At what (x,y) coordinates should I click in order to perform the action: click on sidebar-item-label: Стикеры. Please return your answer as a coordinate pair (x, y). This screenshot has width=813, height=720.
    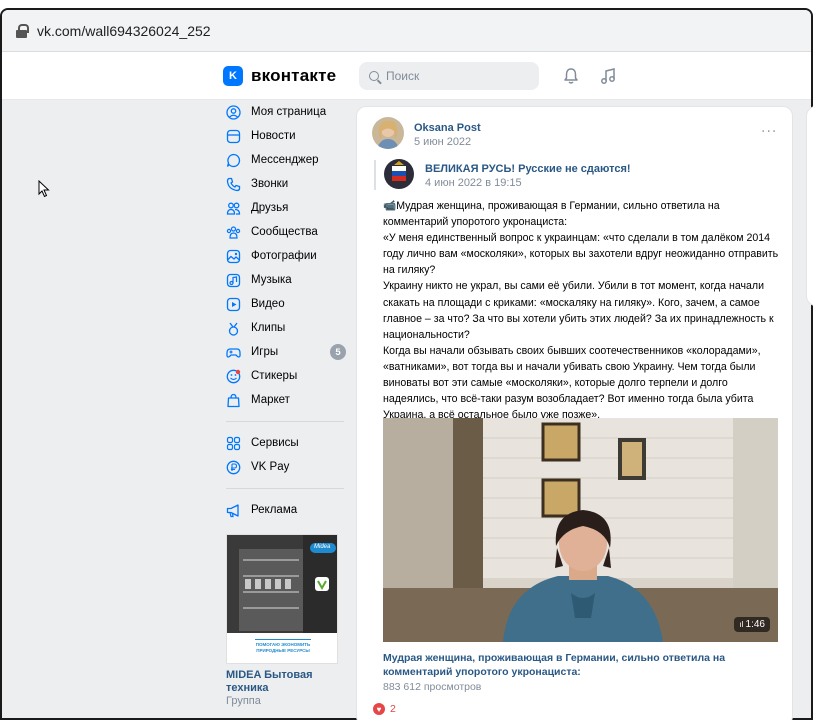
    Looking at the image, I should click on (274, 376).